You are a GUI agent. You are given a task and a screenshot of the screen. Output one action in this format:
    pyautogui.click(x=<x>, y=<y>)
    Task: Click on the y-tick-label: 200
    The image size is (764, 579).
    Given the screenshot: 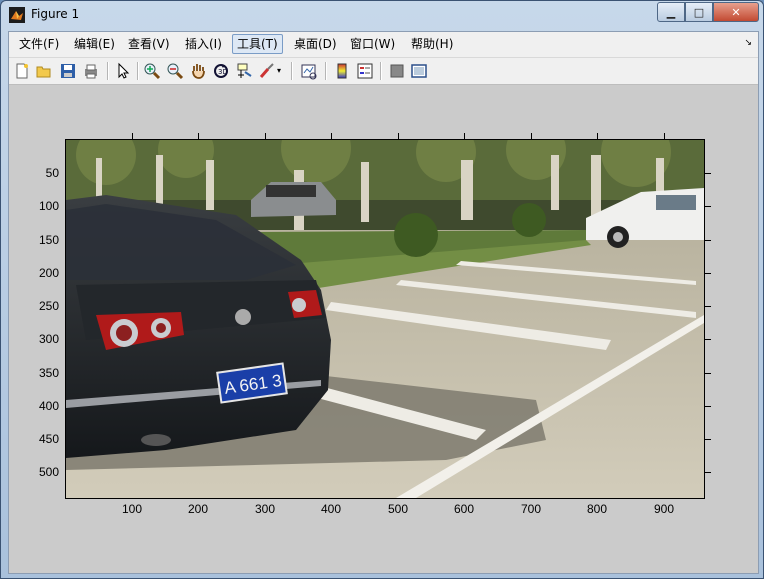 What is the action you would take?
    pyautogui.click(x=48, y=273)
    